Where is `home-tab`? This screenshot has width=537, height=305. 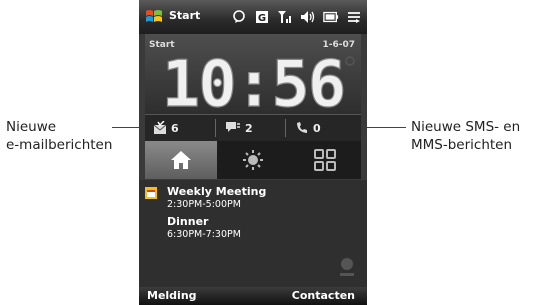
home-tab is located at coordinates (181, 160).